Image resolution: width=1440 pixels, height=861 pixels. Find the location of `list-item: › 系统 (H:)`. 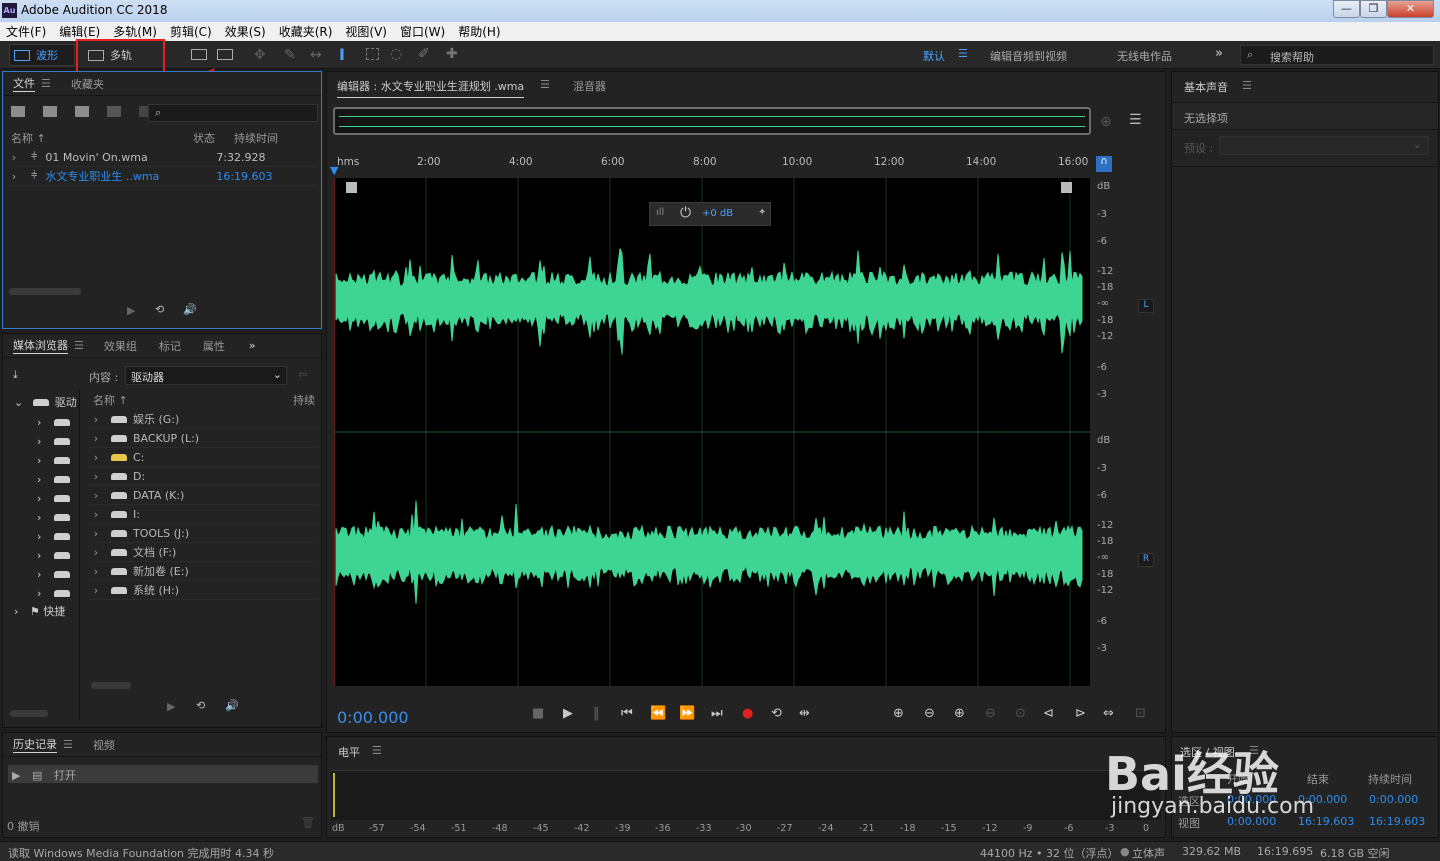

list-item: › 系统 (H:) is located at coordinates (204, 590).